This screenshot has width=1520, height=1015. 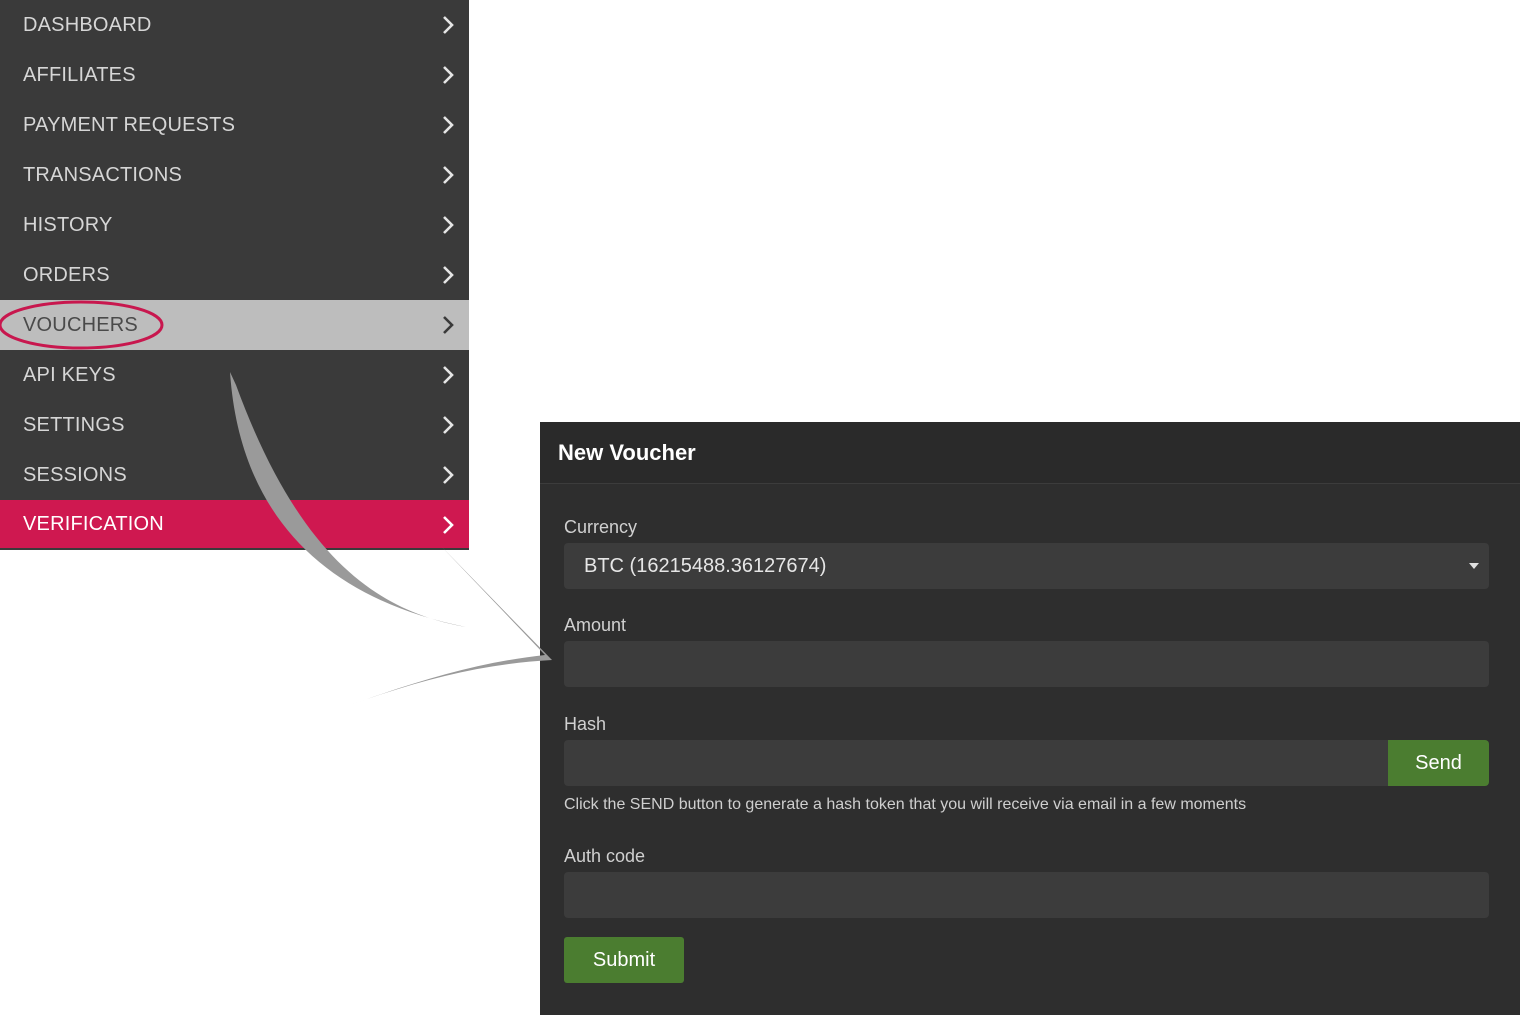 I want to click on menu-item-settings: SETTINGS, so click(x=234, y=425).